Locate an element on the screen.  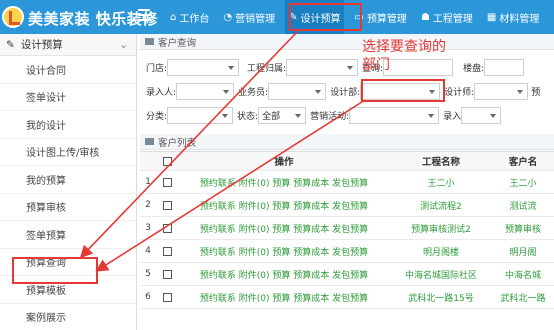
store-select is located at coordinates (203, 67).